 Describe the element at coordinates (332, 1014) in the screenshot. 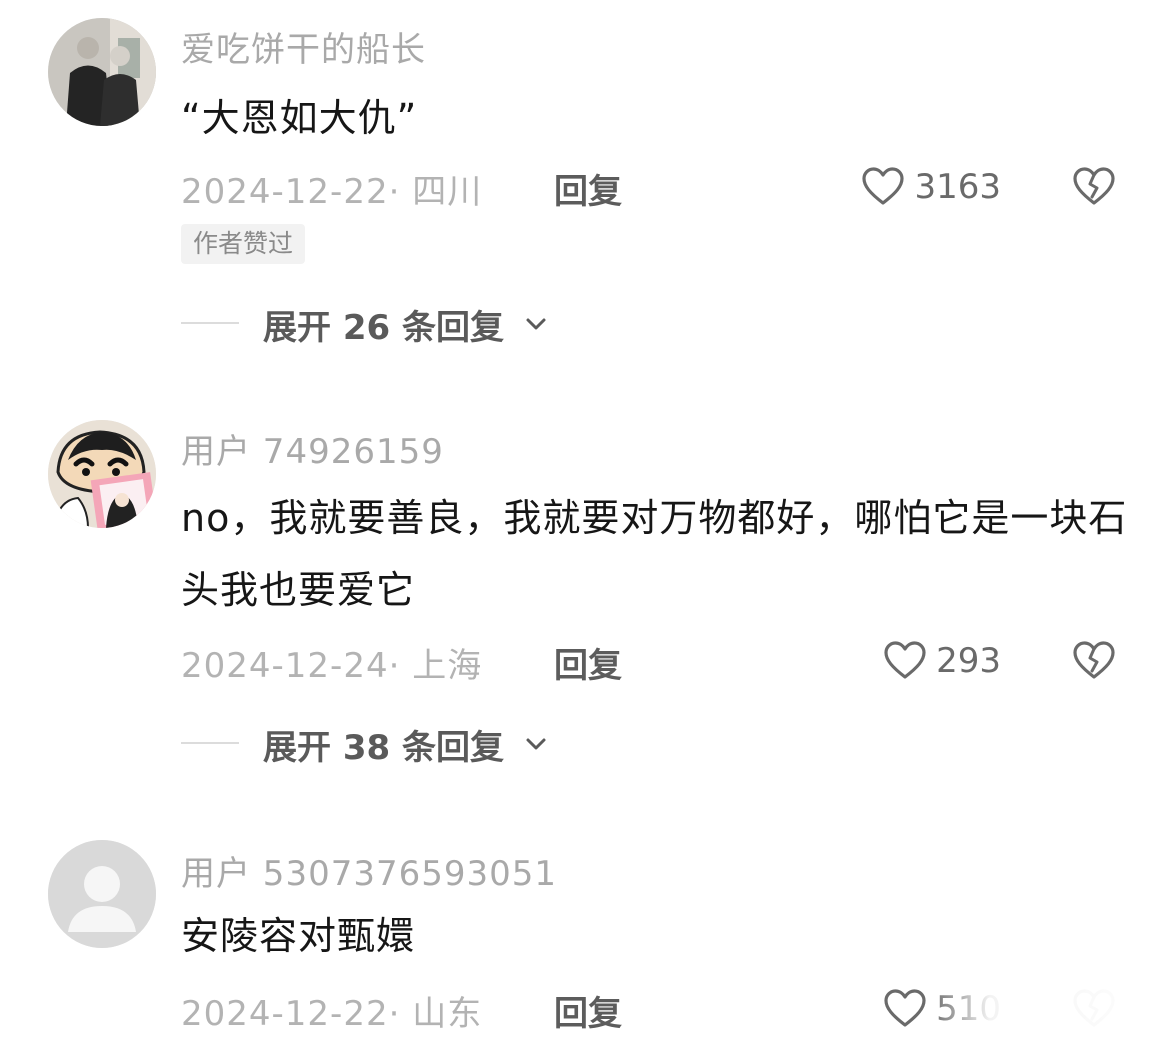

I see `comment-date-location: 2024-12-22· 山东` at that location.